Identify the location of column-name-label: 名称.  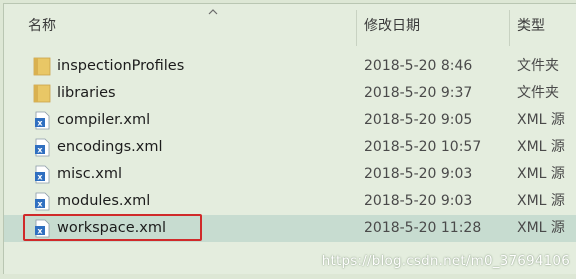
(42, 26).